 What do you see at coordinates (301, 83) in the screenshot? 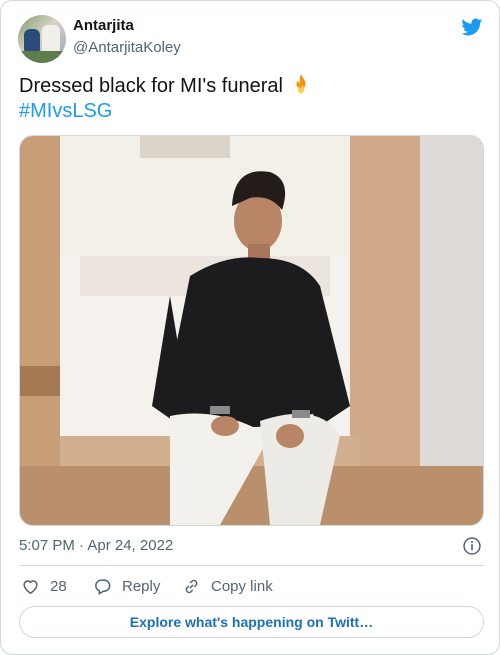
I see `fire-emoji-icon` at bounding box center [301, 83].